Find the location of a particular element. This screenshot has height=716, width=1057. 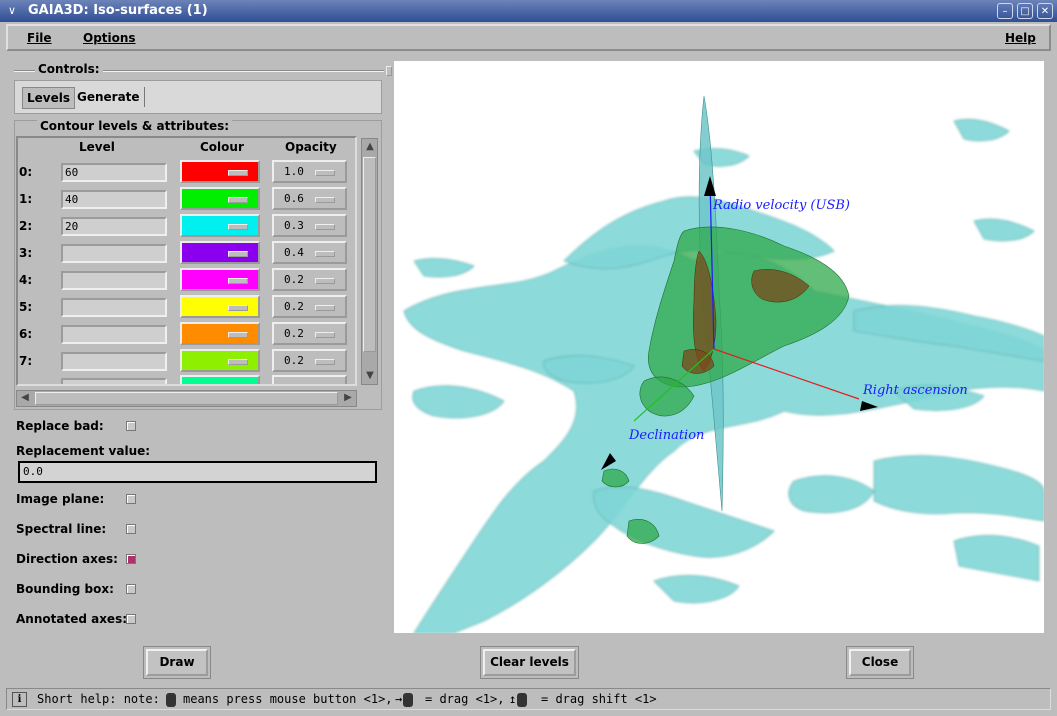

menu-bar: File Options Help is located at coordinates (528, 37).